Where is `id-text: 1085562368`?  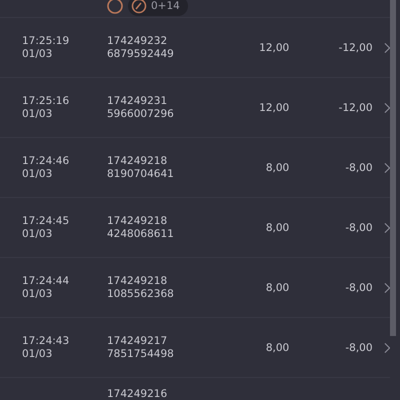 id-text: 1085562368 is located at coordinates (141, 294).